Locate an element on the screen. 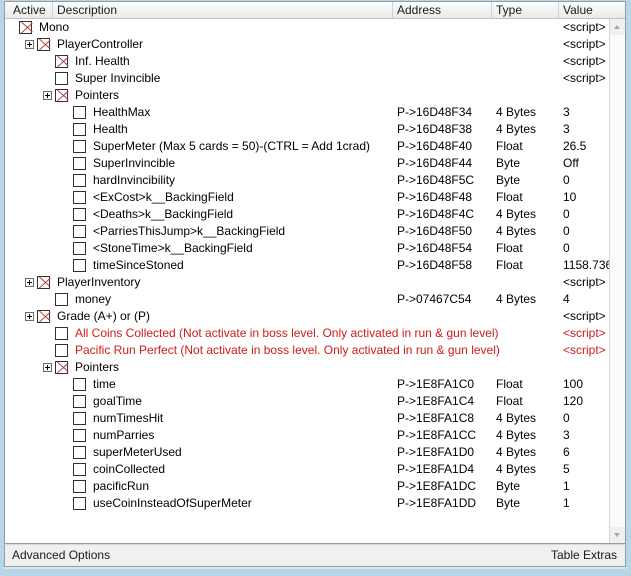 This screenshot has height=576, width=631. table-row: superMeterUsed P->1E8FA1D0 4 Bytes 6 is located at coordinates (315, 452).